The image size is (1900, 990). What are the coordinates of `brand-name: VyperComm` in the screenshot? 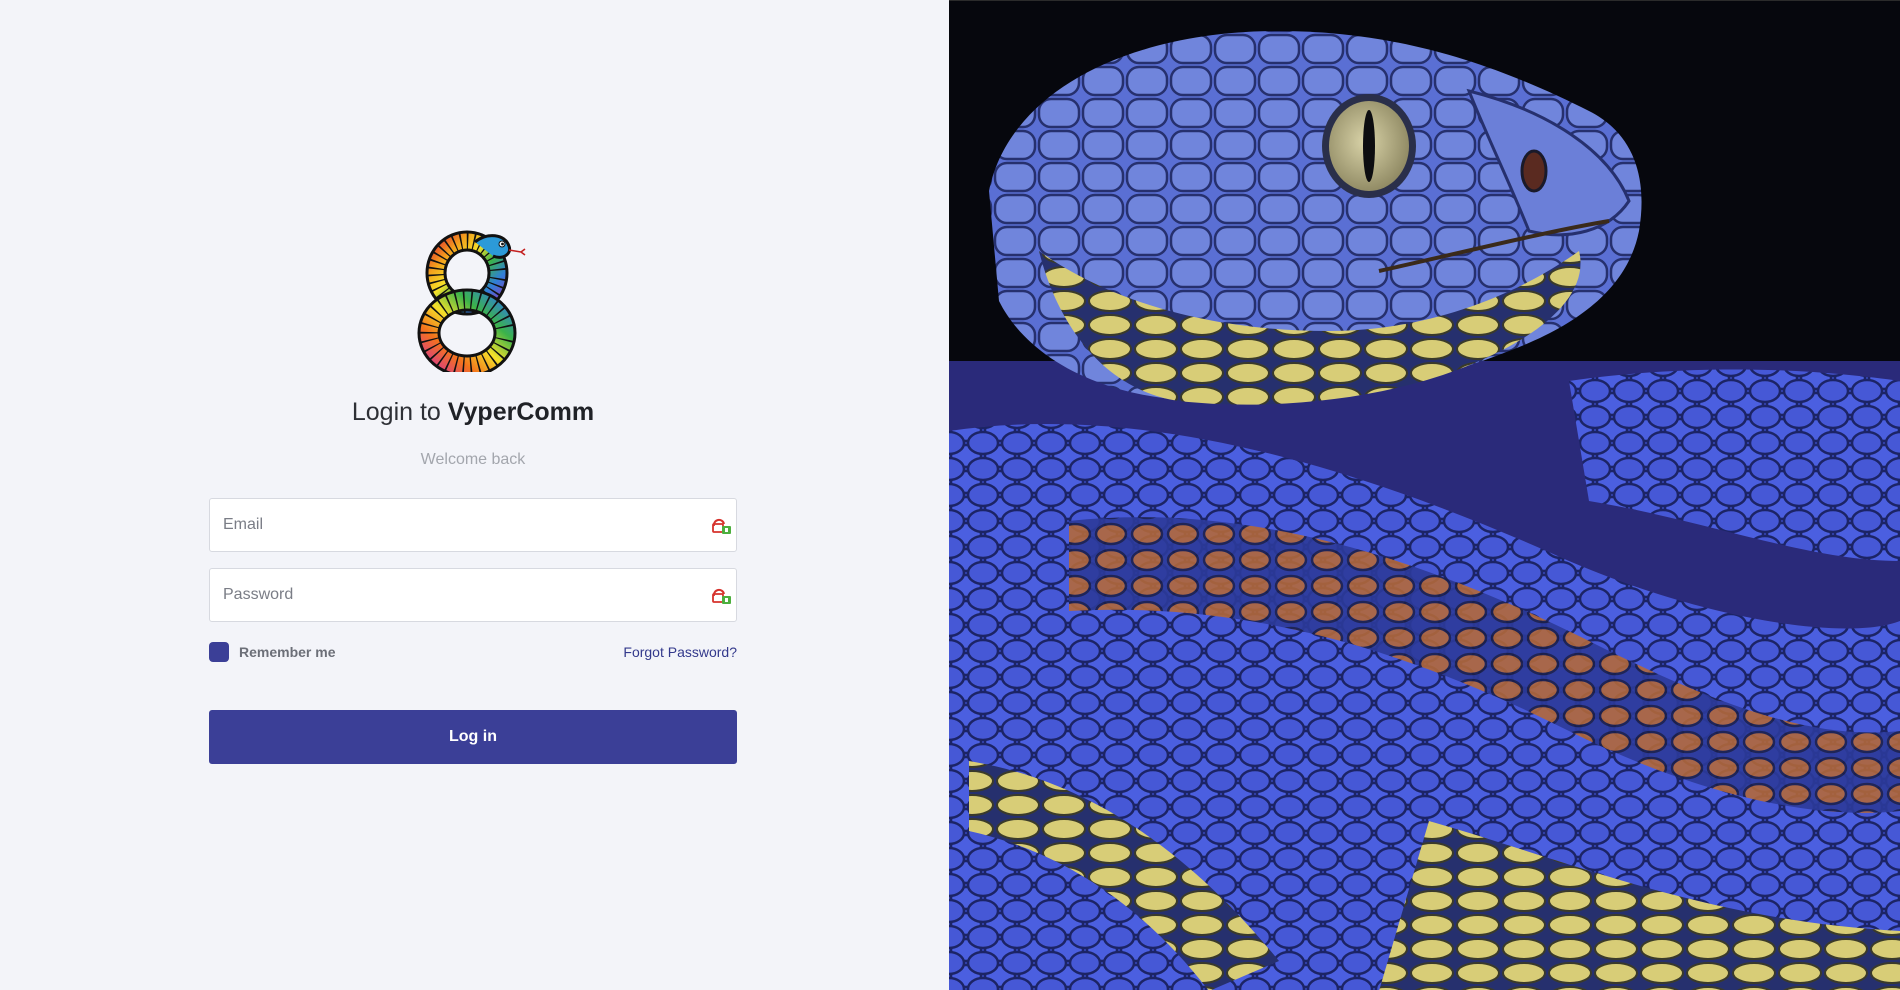 It's located at (521, 412).